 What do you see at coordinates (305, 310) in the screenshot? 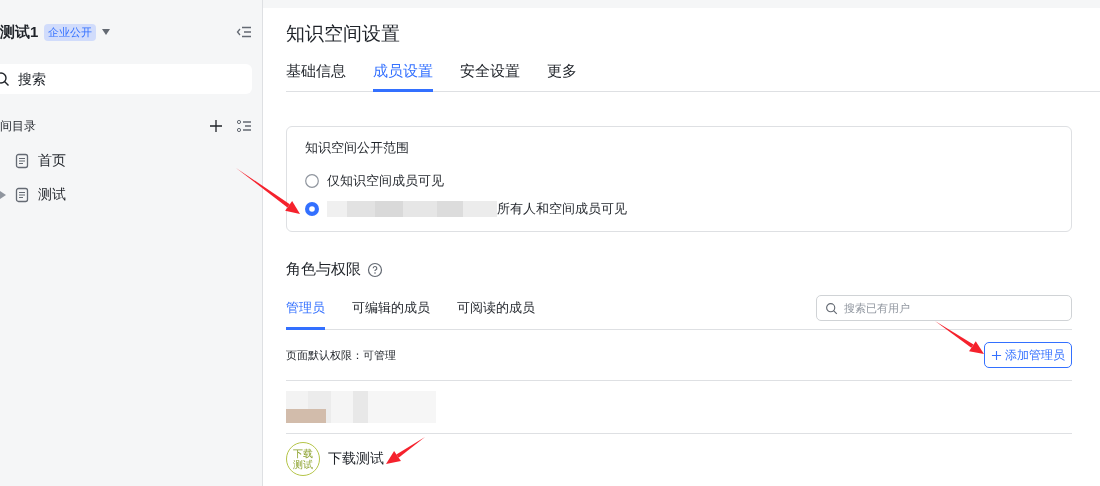
I see `role-tab: 管理员` at bounding box center [305, 310].